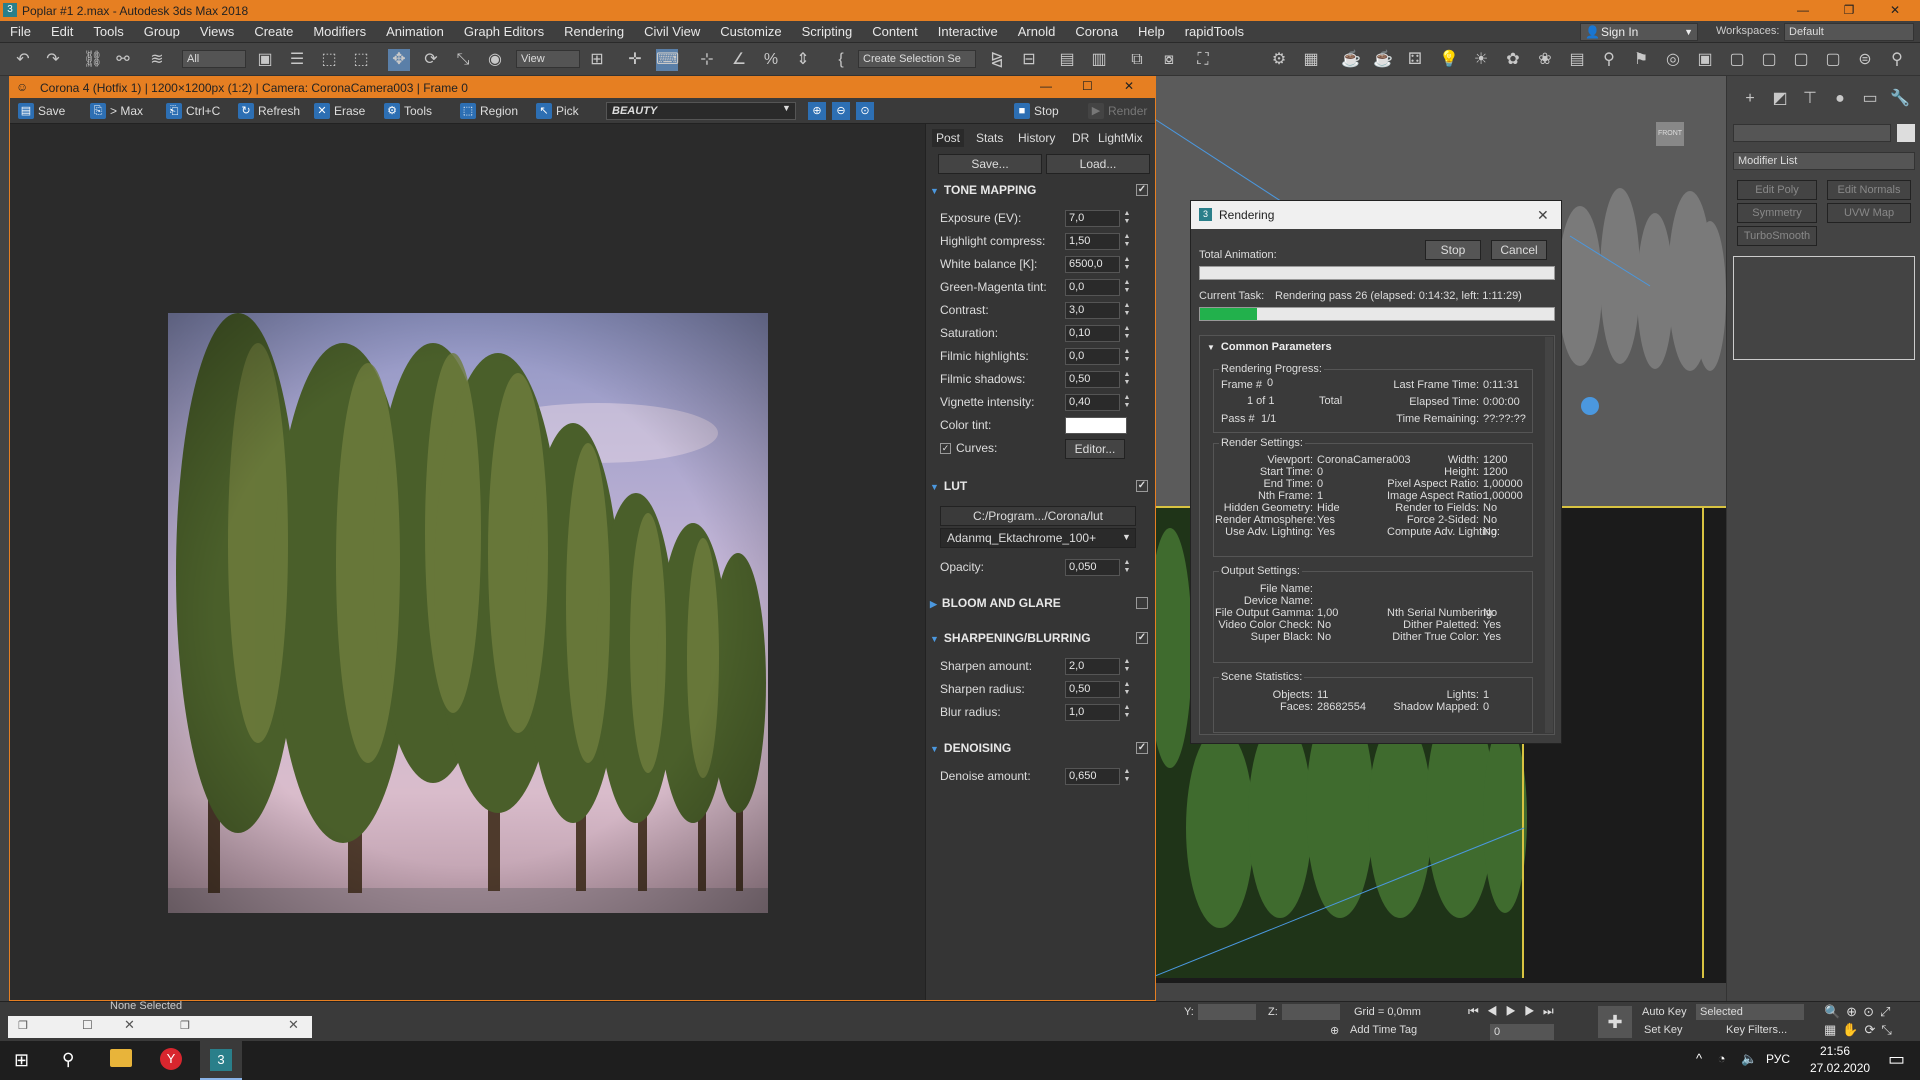 Image resolution: width=1920 pixels, height=1080 pixels. I want to click on display-tab-icon: ▭, so click(1870, 99).